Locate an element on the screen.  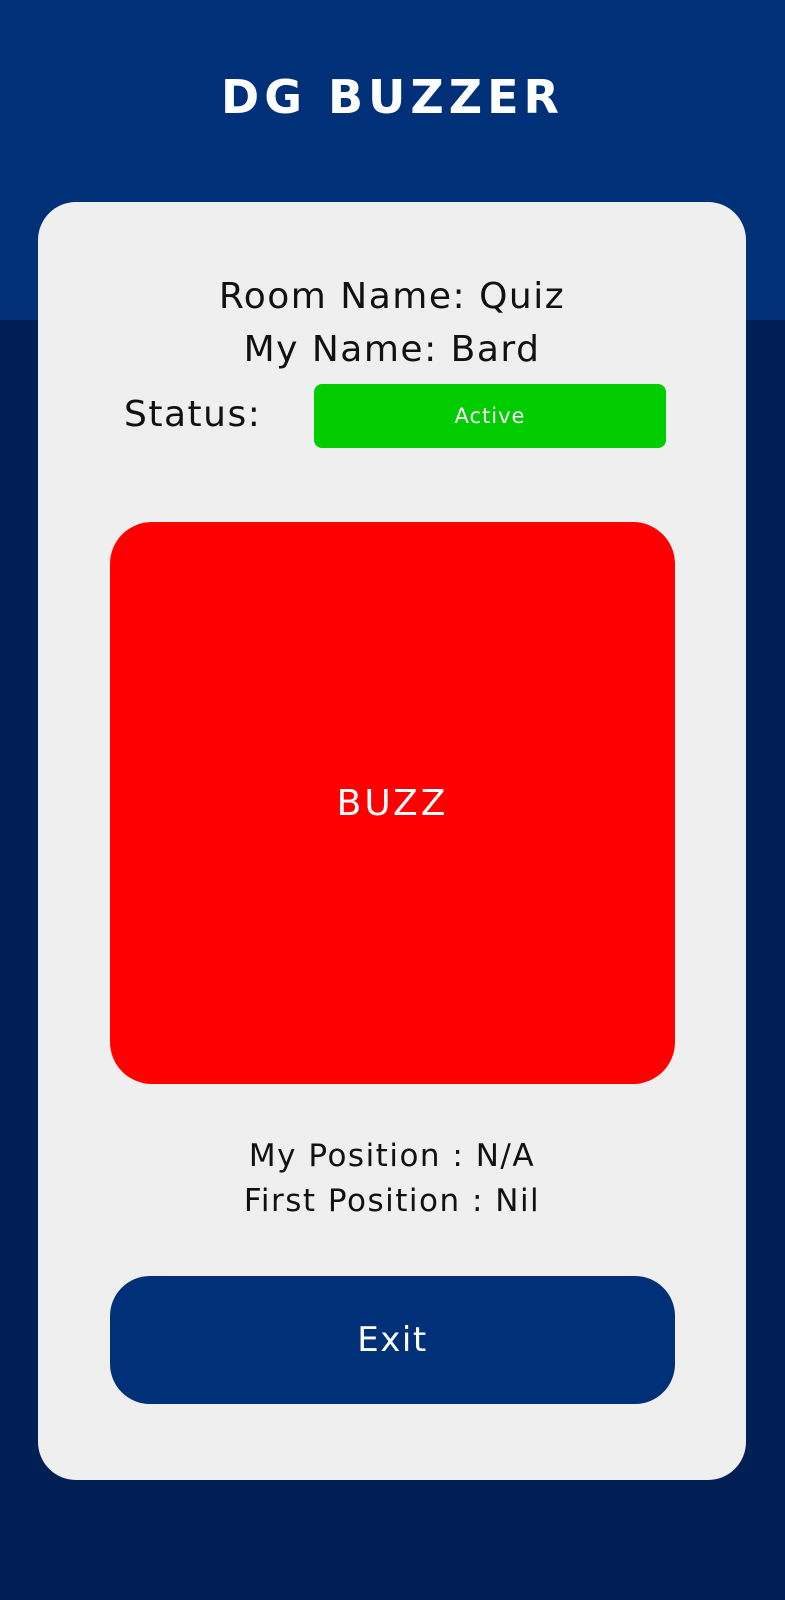
my-position-text: My Position : N/A is located at coordinates (392, 1156).